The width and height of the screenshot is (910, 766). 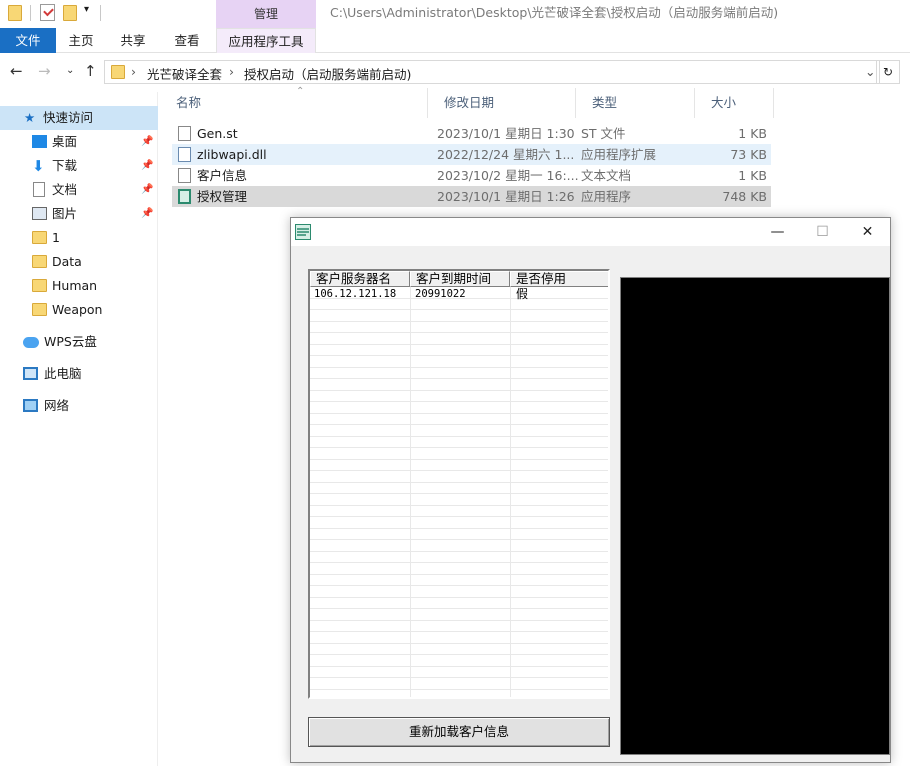 What do you see at coordinates (79, 190) in the screenshot?
I see `nav-documents: 文档 📌` at bounding box center [79, 190].